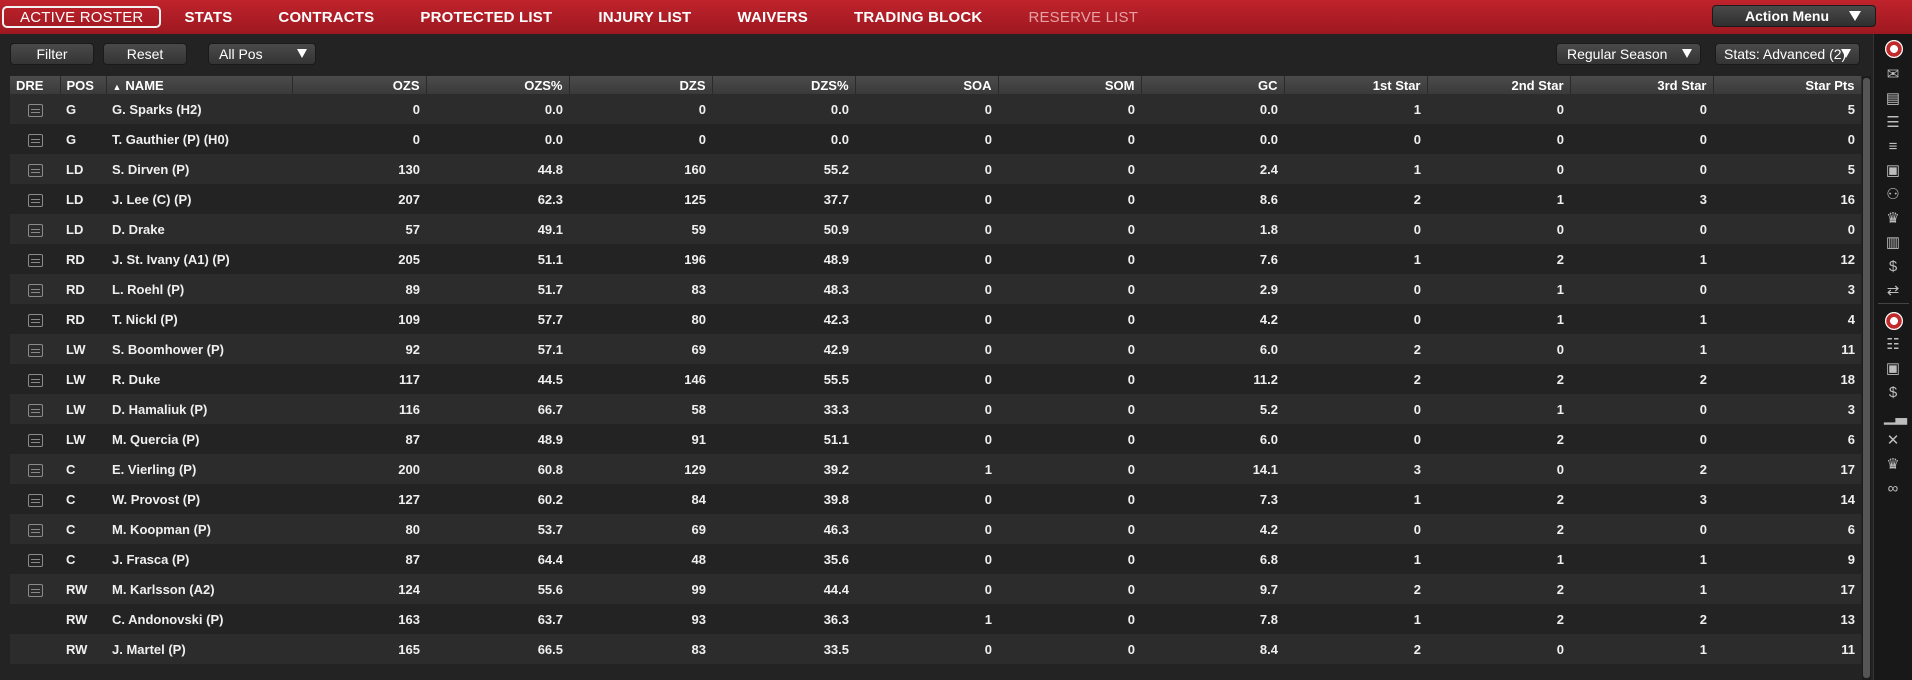  What do you see at coordinates (199, 229) in the screenshot?
I see `cell-name: D. Drake` at bounding box center [199, 229].